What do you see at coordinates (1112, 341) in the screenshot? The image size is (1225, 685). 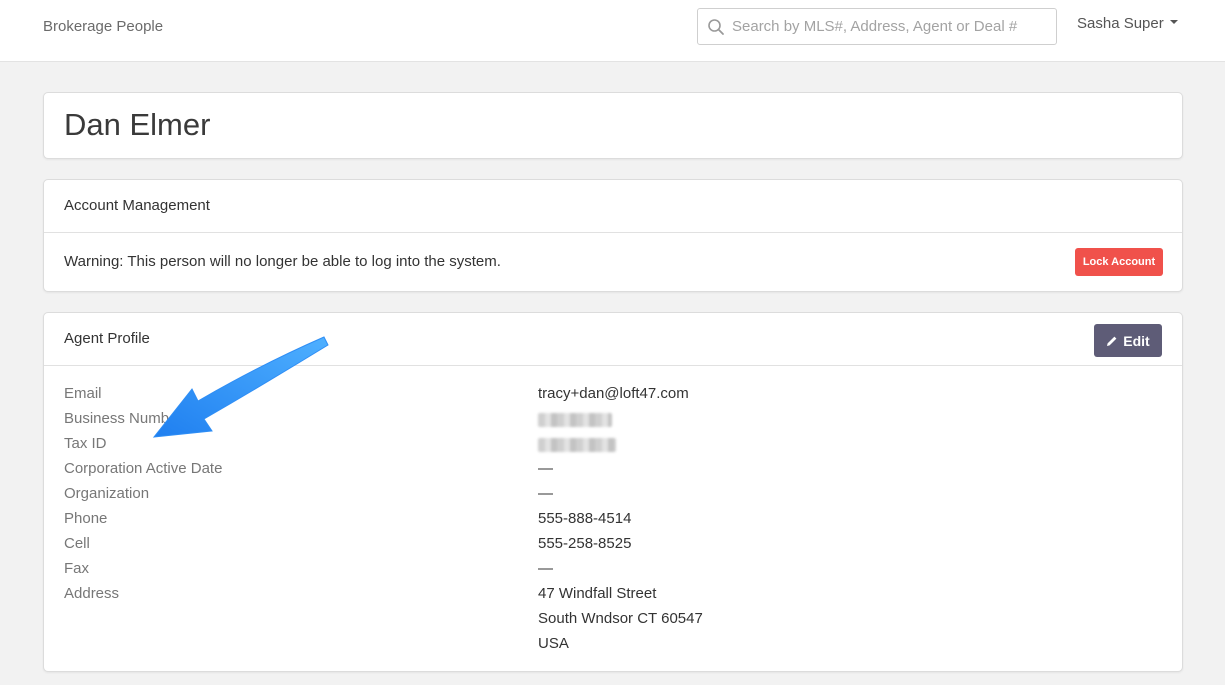 I see `pencil-icon` at bounding box center [1112, 341].